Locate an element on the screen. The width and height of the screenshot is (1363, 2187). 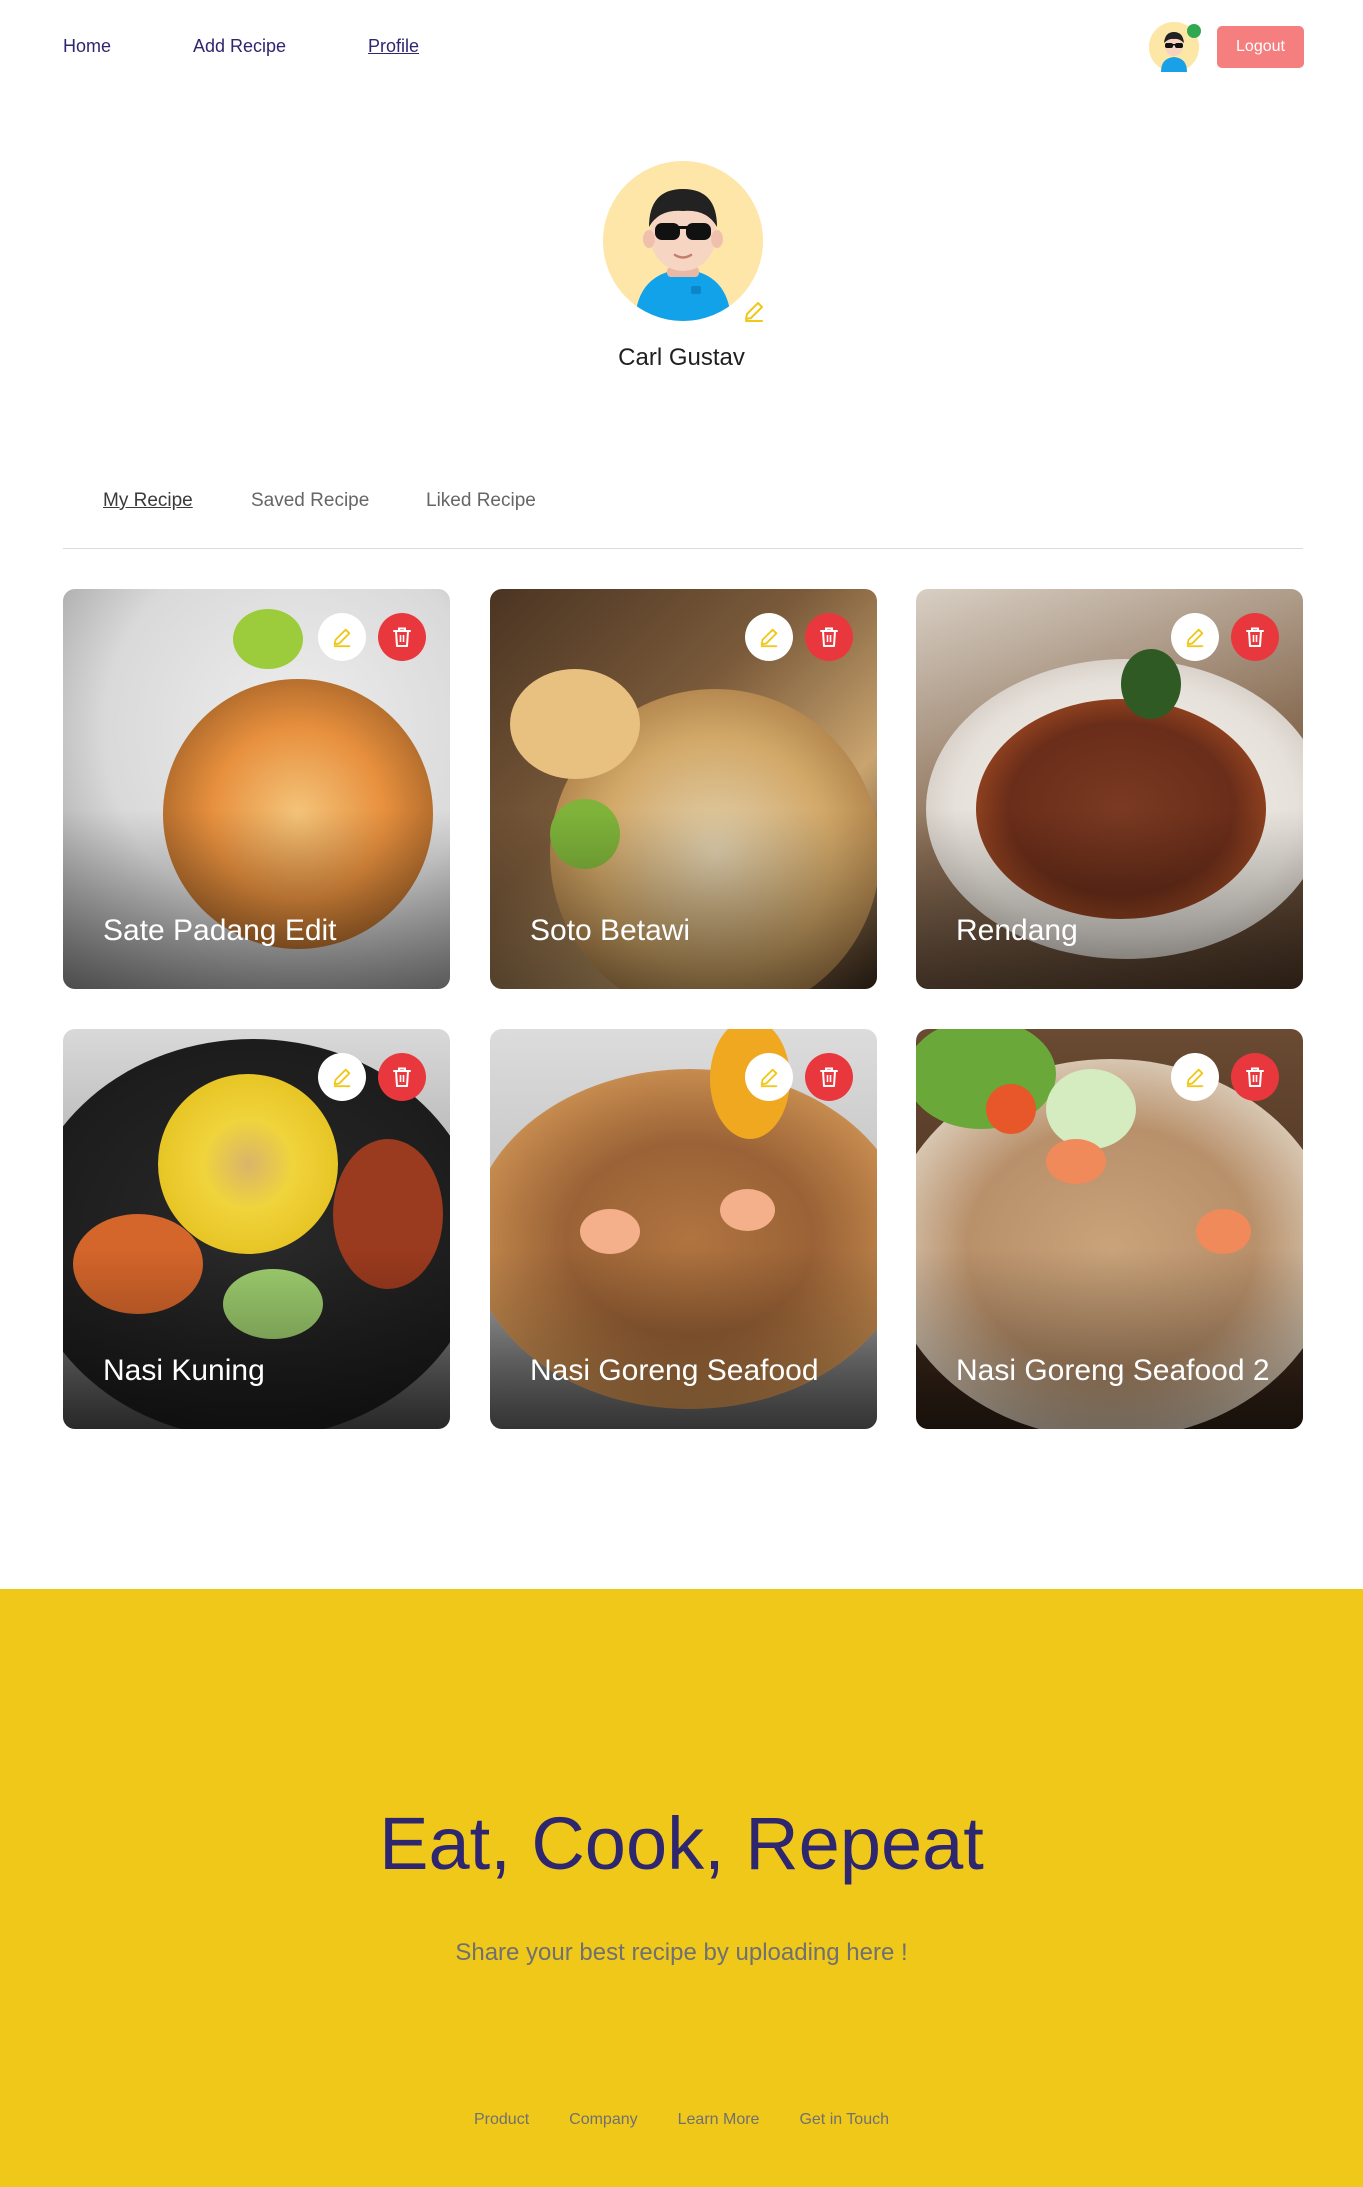
recipe-title: Nasi Kuning is located at coordinates (184, 1370).